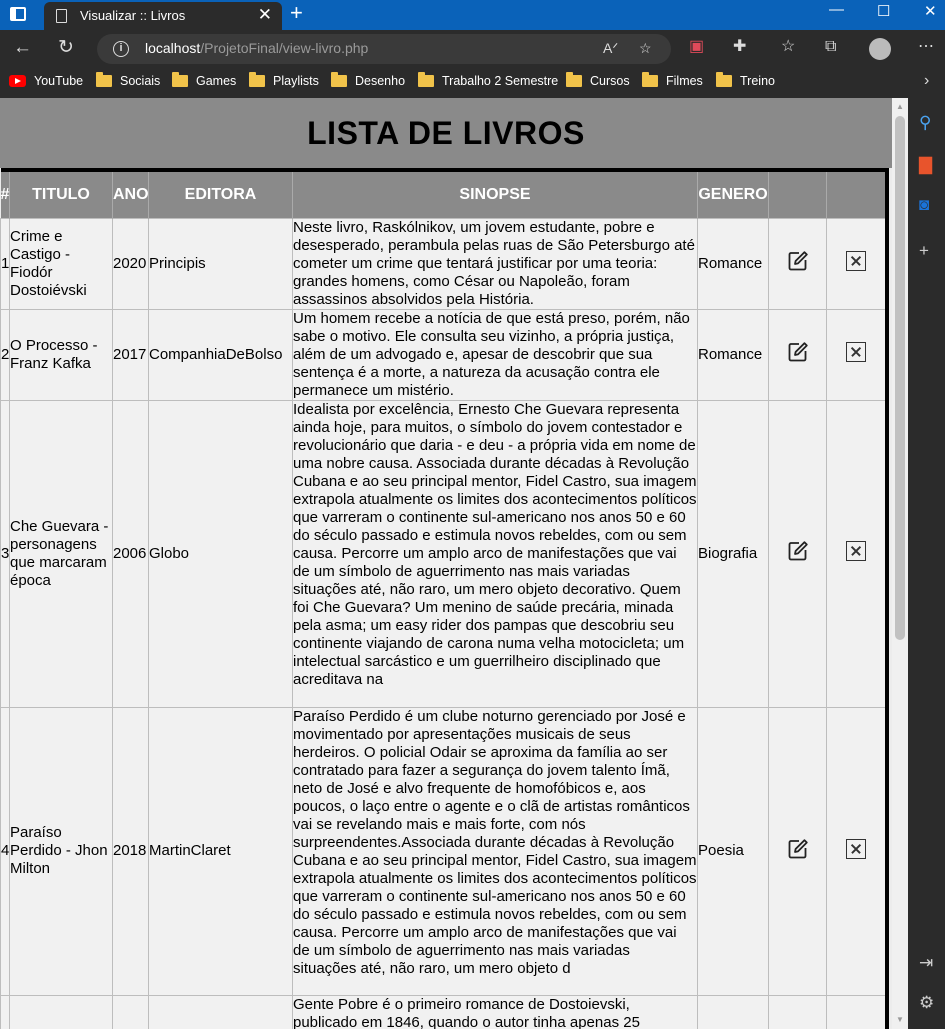 This screenshot has height=1029, width=945. I want to click on refresh-icon: ↻, so click(66, 47).